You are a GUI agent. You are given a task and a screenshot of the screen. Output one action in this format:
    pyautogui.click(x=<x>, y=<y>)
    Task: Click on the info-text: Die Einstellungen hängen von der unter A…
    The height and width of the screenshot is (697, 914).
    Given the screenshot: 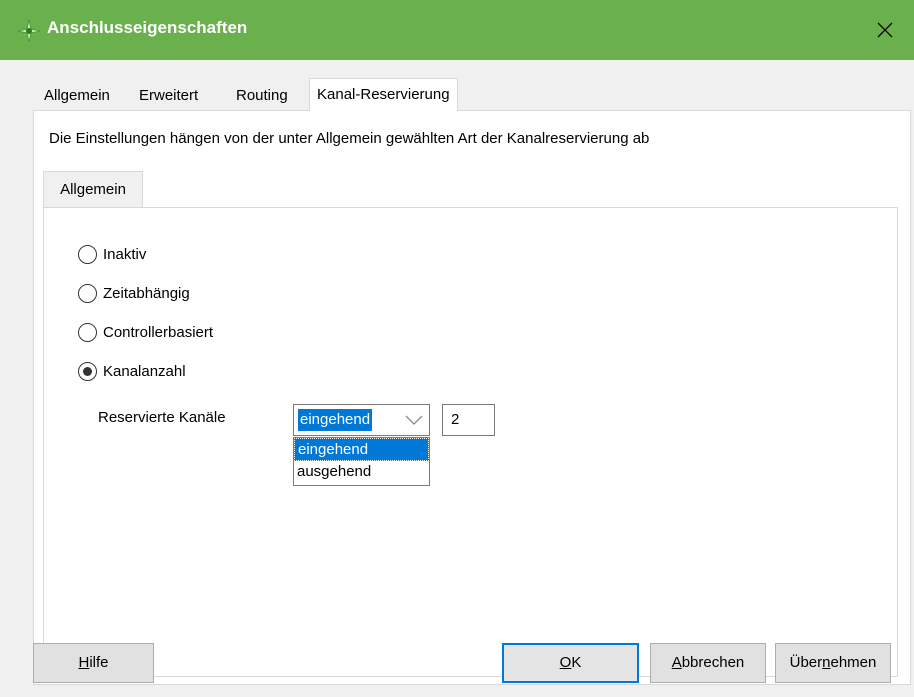 What is the action you would take?
    pyautogui.click(x=349, y=138)
    